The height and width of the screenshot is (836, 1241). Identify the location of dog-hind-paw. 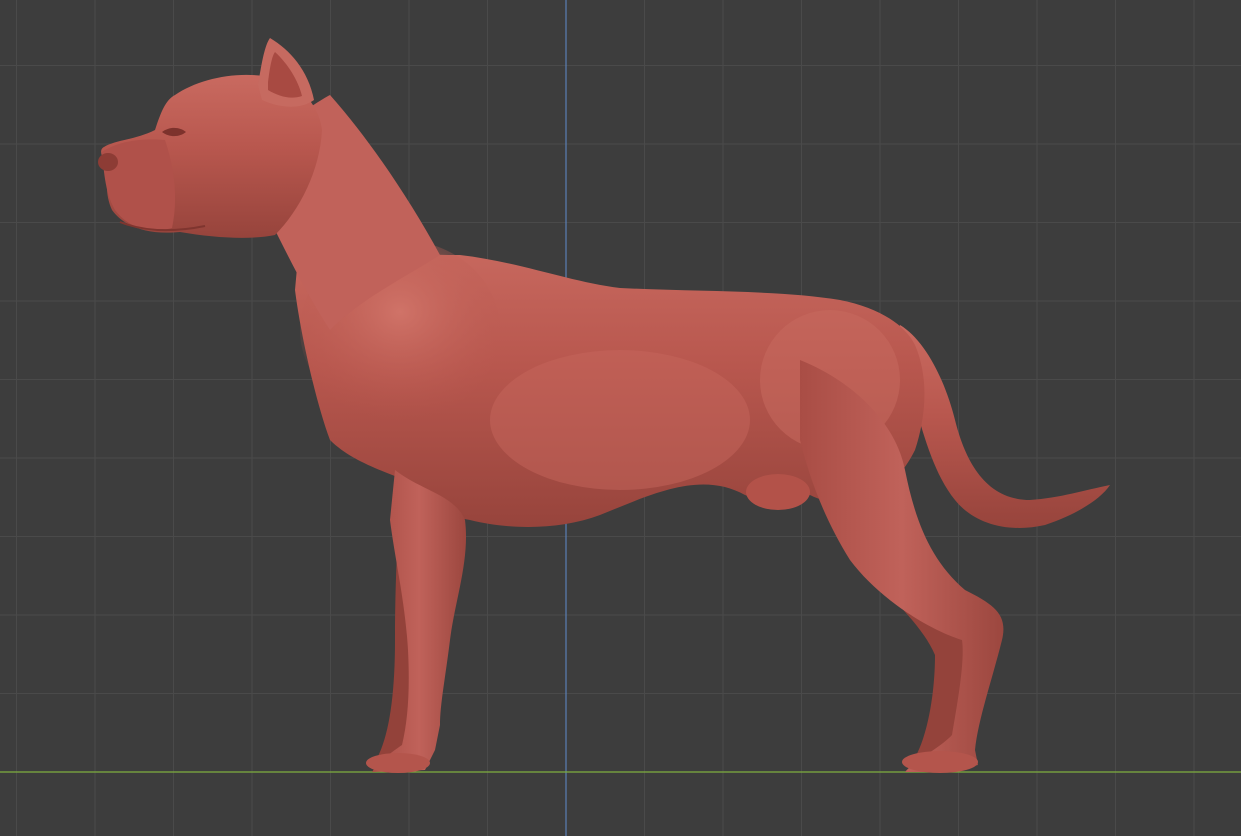
(940, 762).